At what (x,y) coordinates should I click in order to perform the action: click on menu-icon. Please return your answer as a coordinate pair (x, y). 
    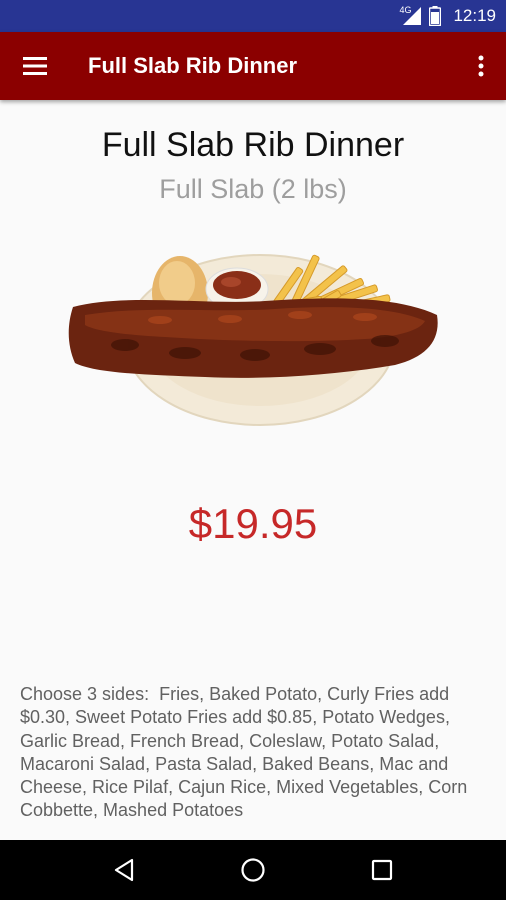
    Looking at the image, I should click on (35, 66).